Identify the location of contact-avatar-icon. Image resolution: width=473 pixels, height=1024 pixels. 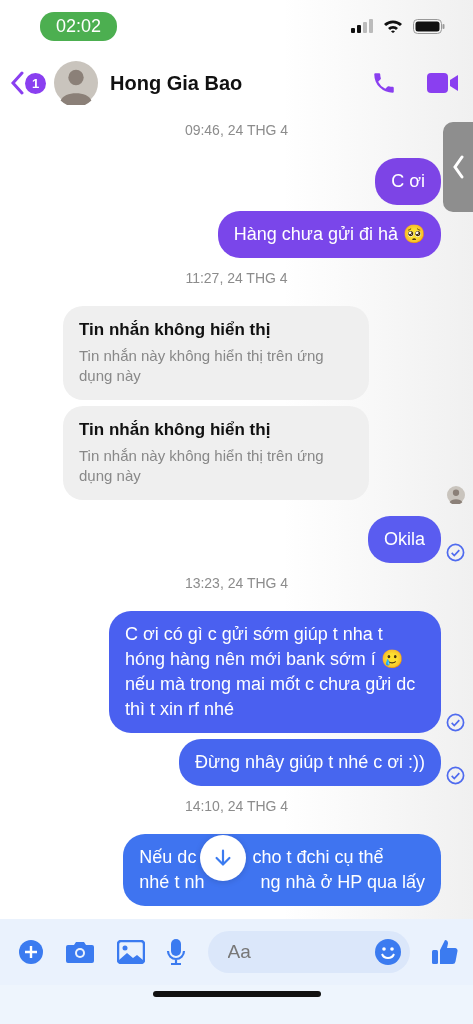
(76, 83).